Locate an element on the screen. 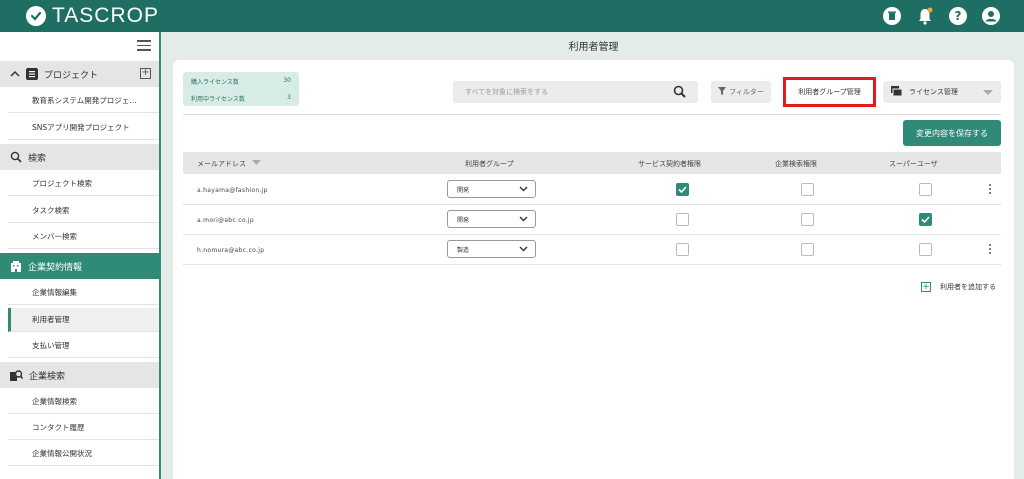 This screenshot has width=1024, height=479. license-management-select: ライセンス管理 is located at coordinates (942, 92).